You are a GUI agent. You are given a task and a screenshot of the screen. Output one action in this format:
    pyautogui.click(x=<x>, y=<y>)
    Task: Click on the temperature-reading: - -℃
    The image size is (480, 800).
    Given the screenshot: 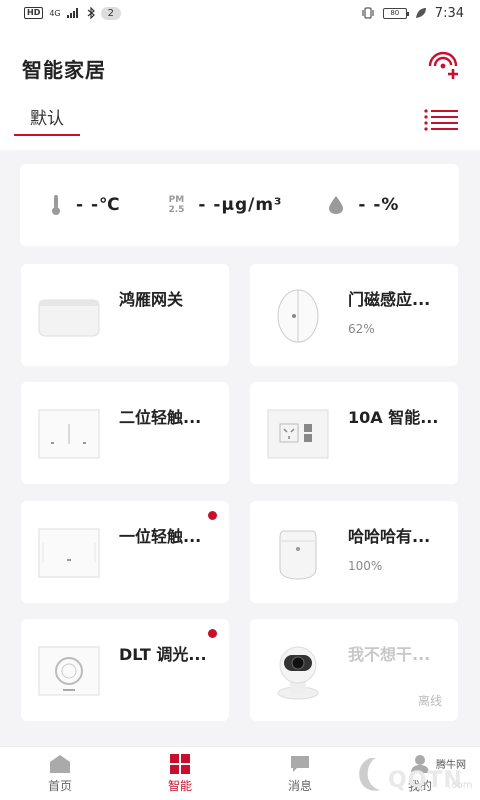 What is the action you would take?
    pyautogui.click(x=109, y=205)
    